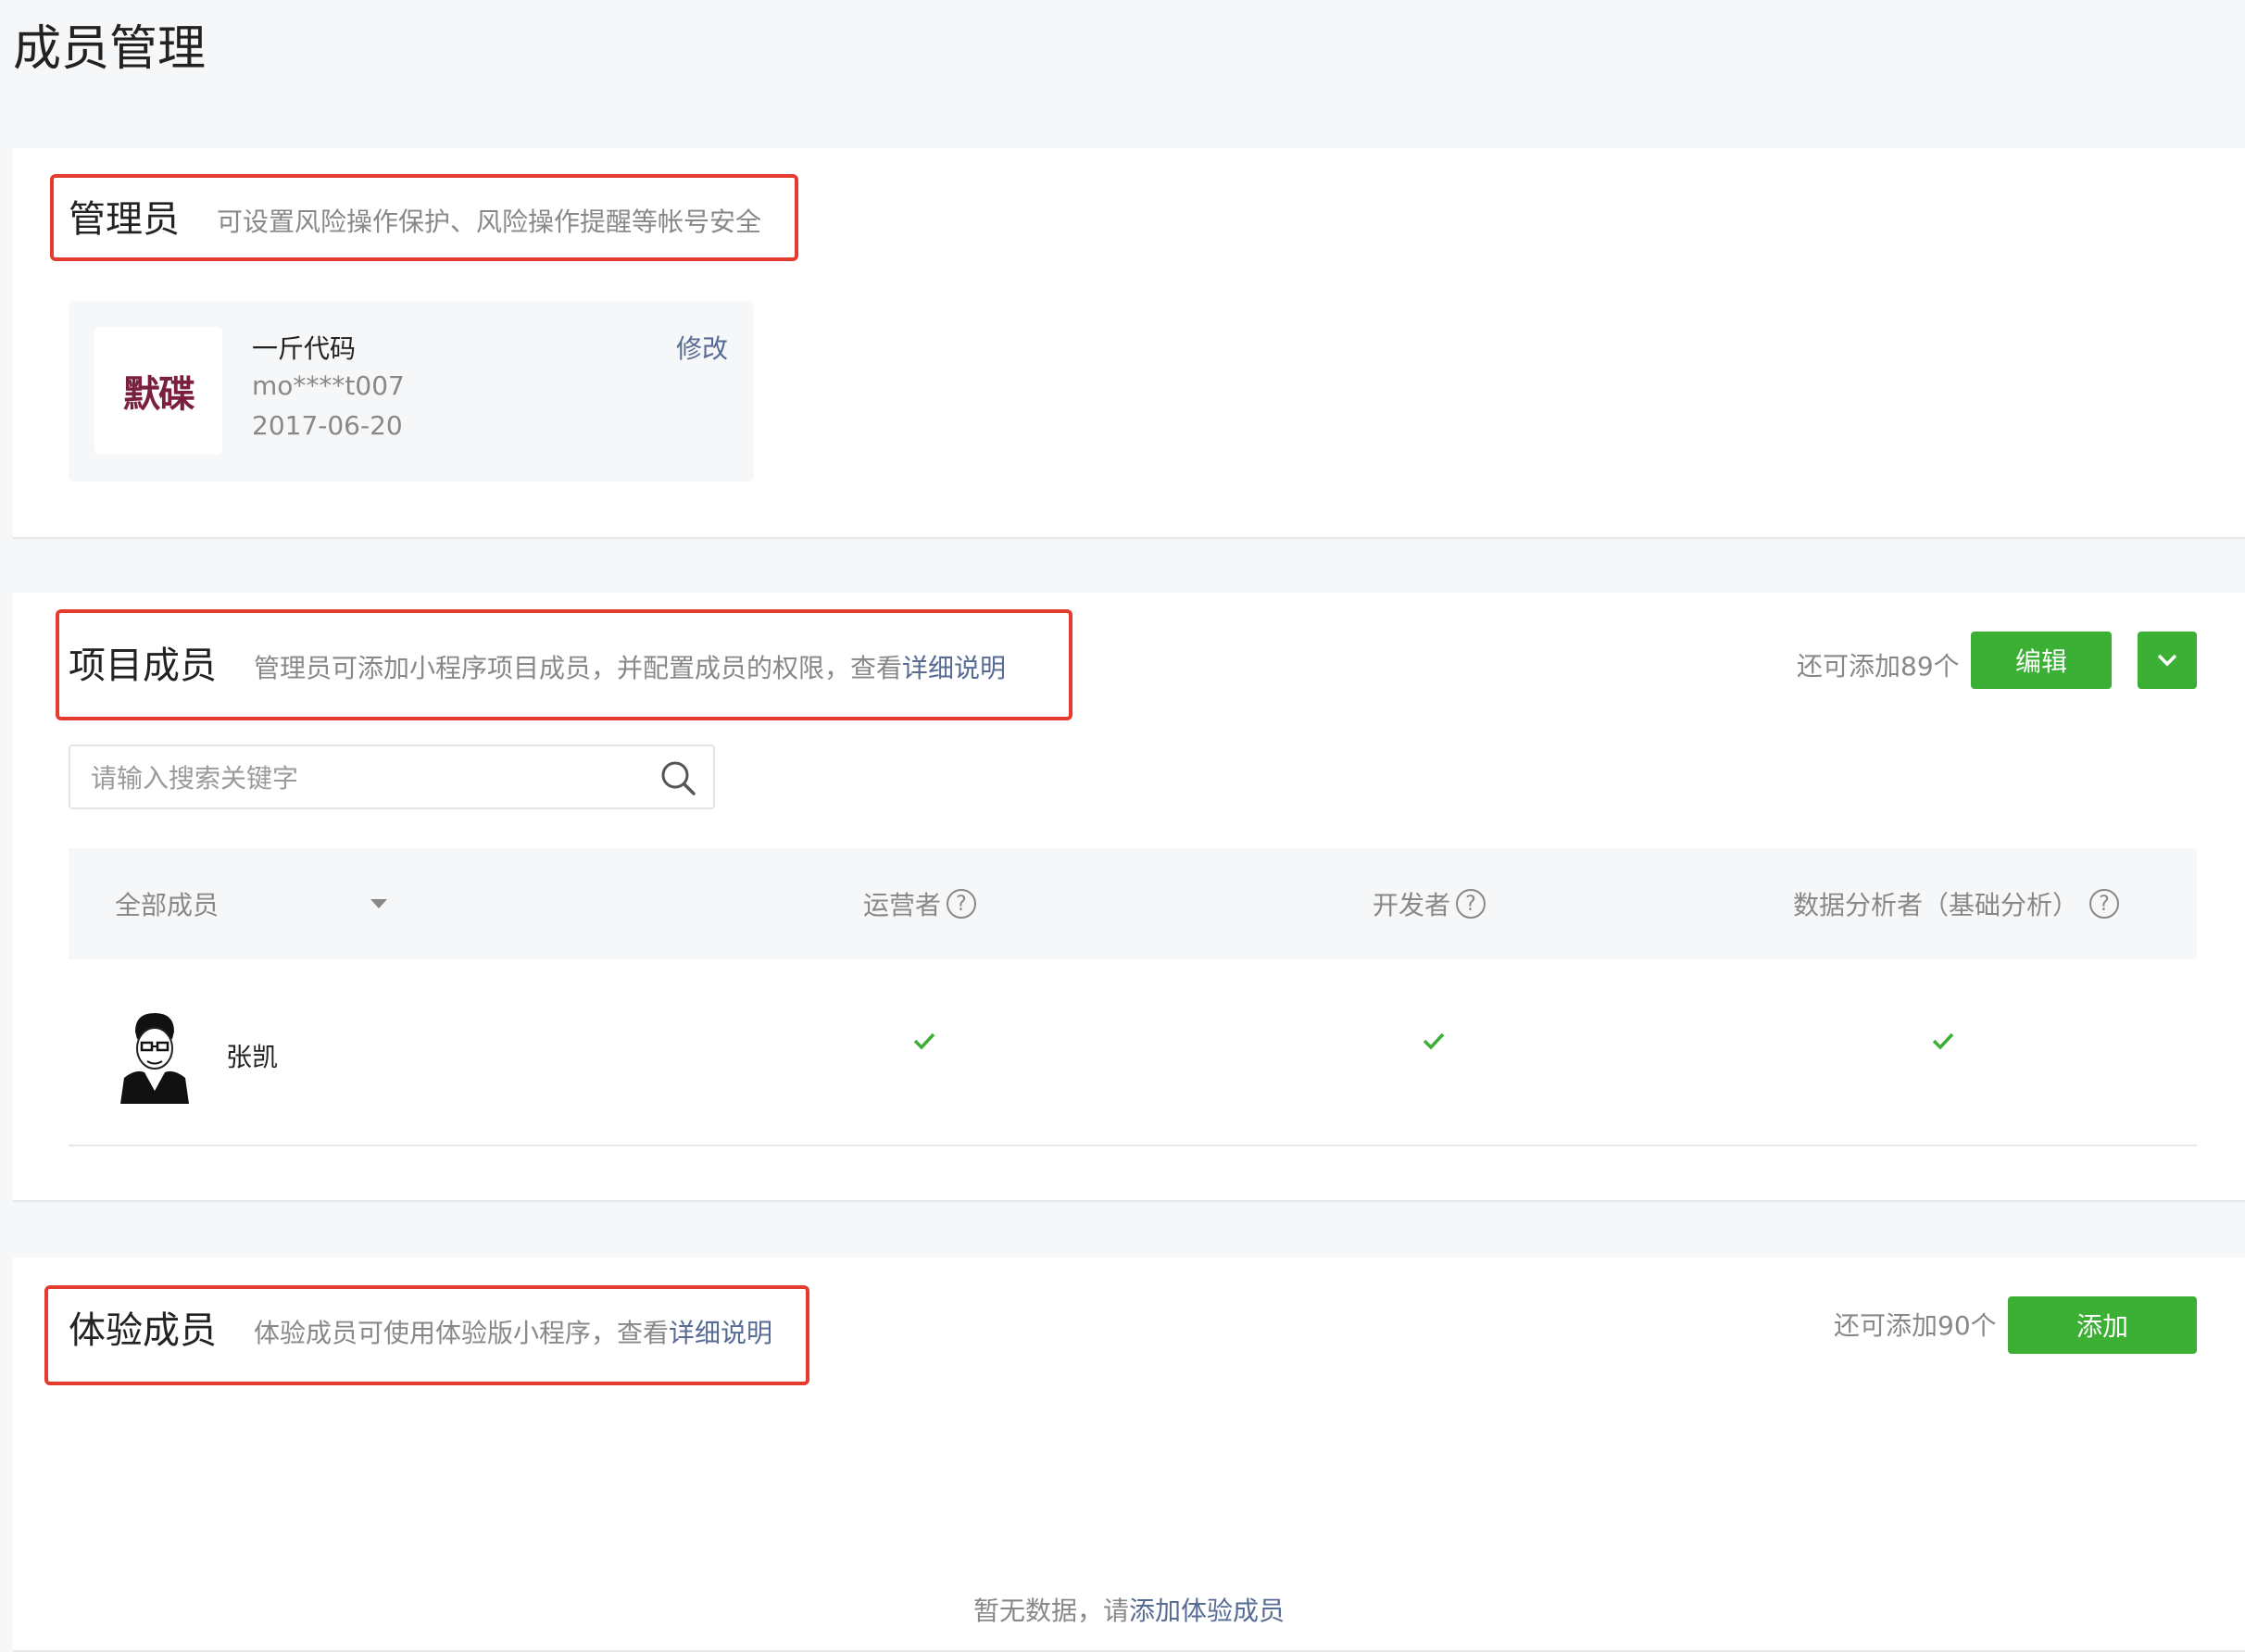 This screenshot has height=1652, width=2245. I want to click on chevron-down-icon, so click(2167, 660).